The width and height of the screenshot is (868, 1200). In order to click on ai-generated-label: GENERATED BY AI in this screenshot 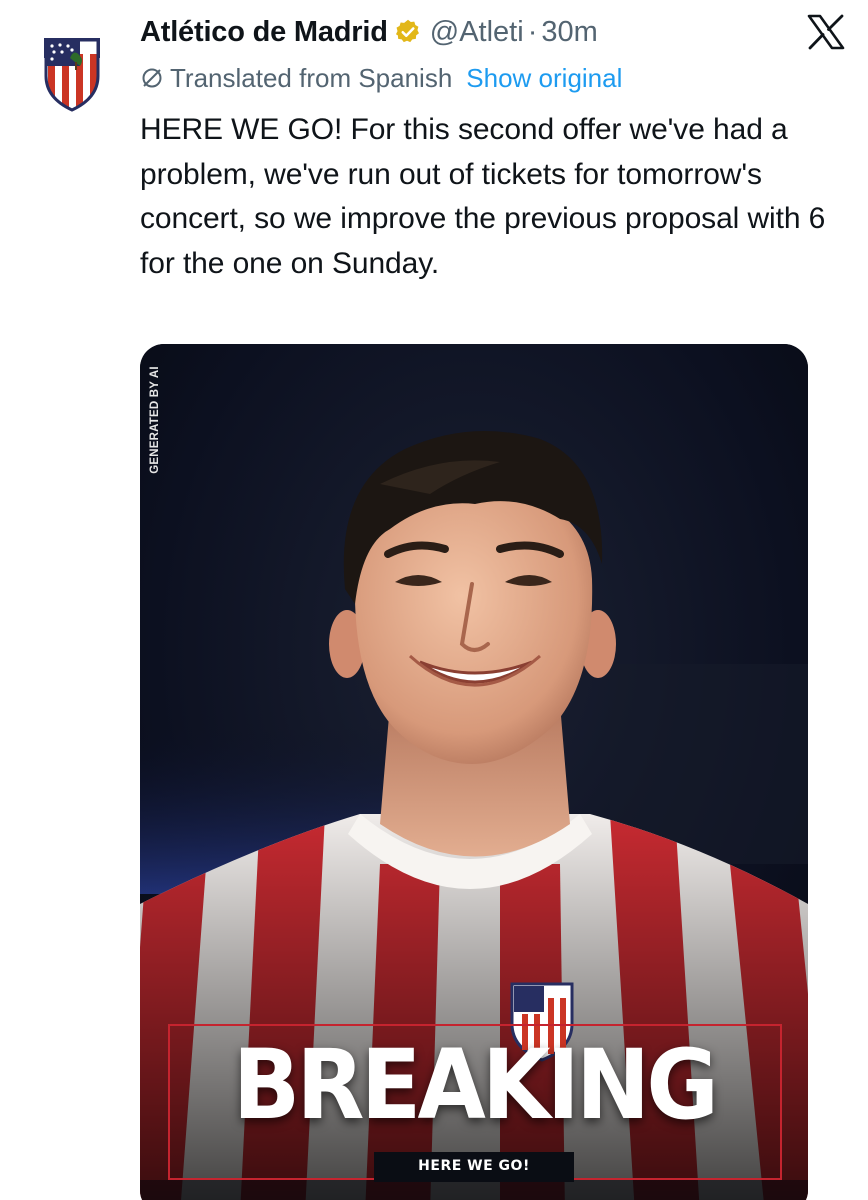, I will do `click(155, 420)`.